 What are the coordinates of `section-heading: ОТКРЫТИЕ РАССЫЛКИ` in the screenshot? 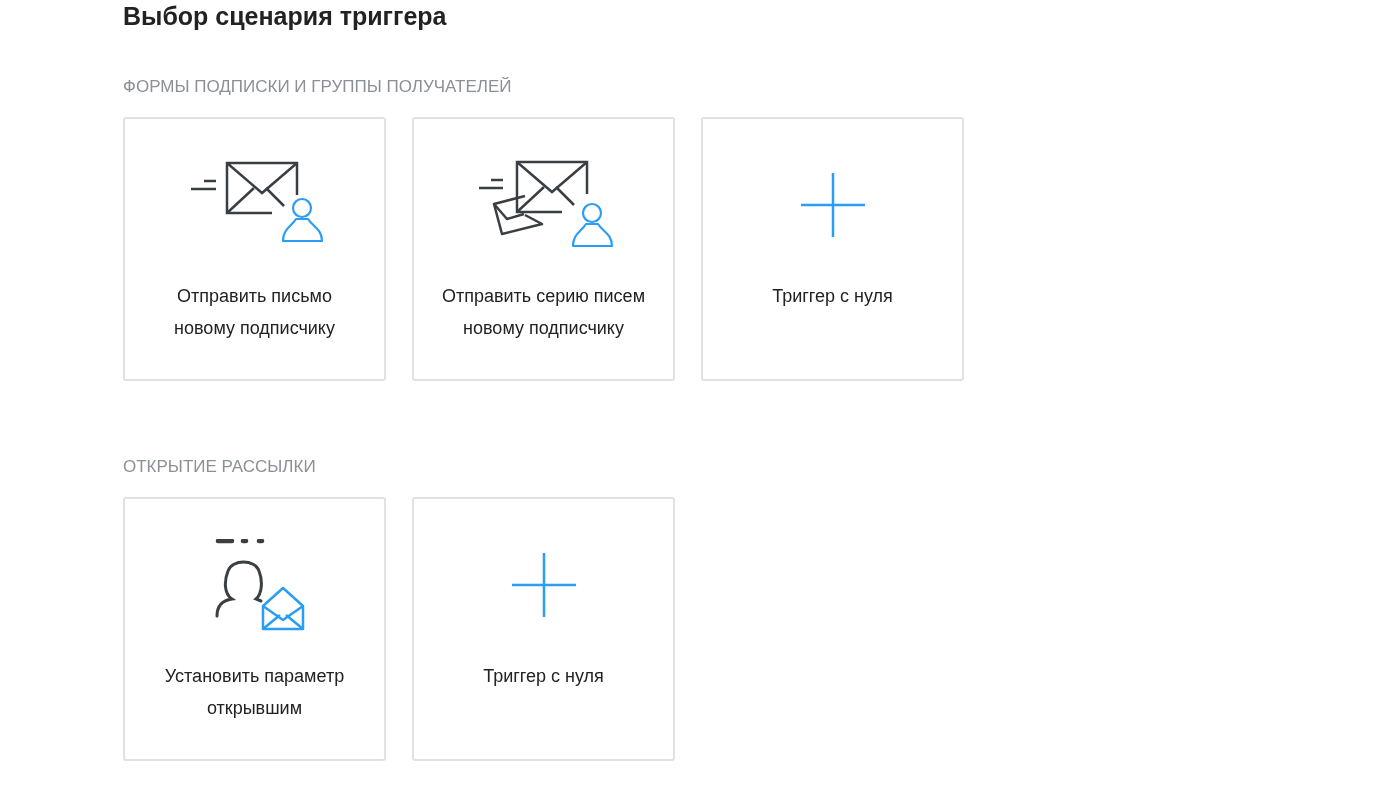 It's located at (220, 467).